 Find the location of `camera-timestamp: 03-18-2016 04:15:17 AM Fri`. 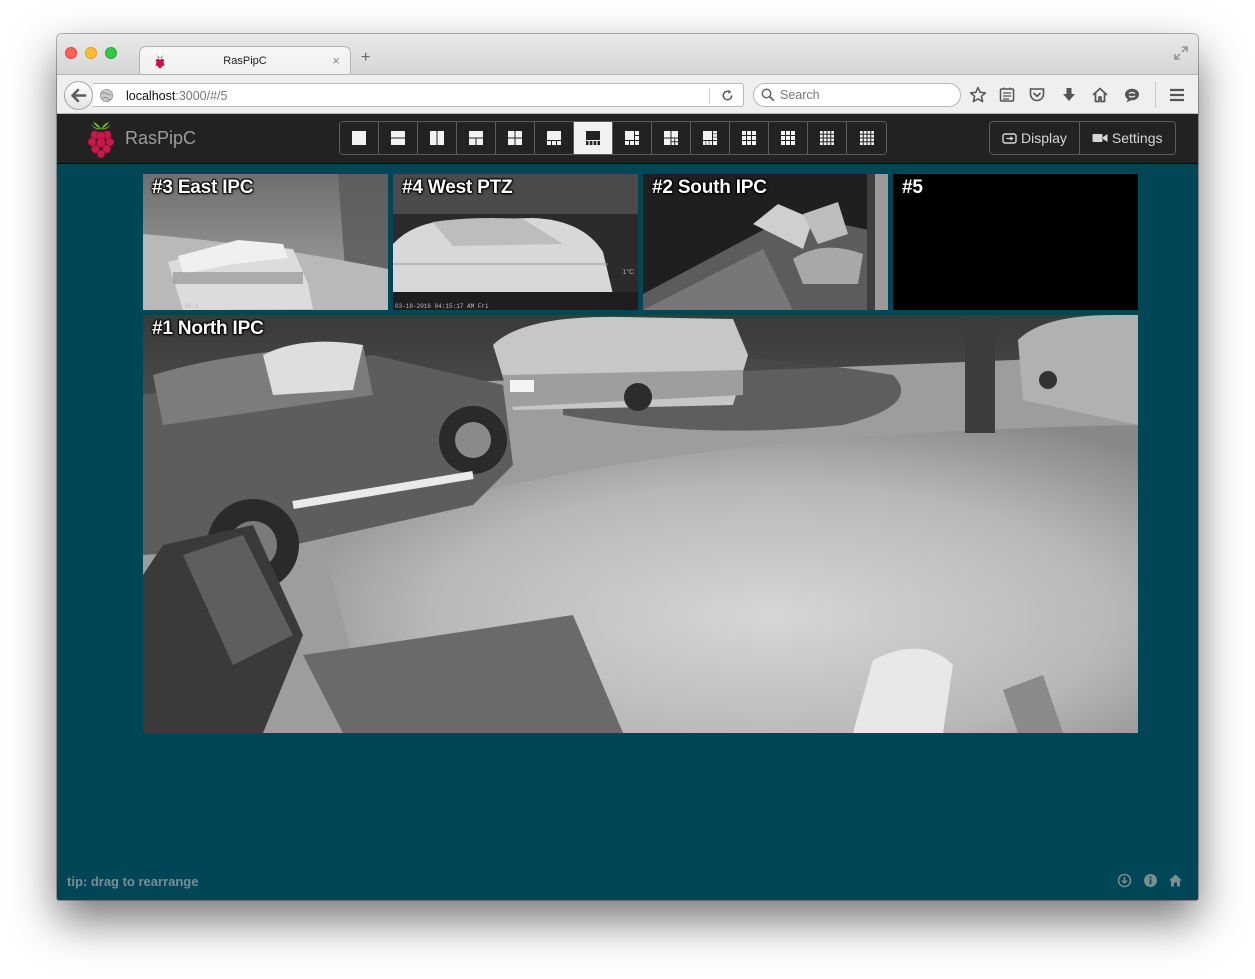

camera-timestamp: 03-18-2016 04:15:17 AM Fri is located at coordinates (442, 306).